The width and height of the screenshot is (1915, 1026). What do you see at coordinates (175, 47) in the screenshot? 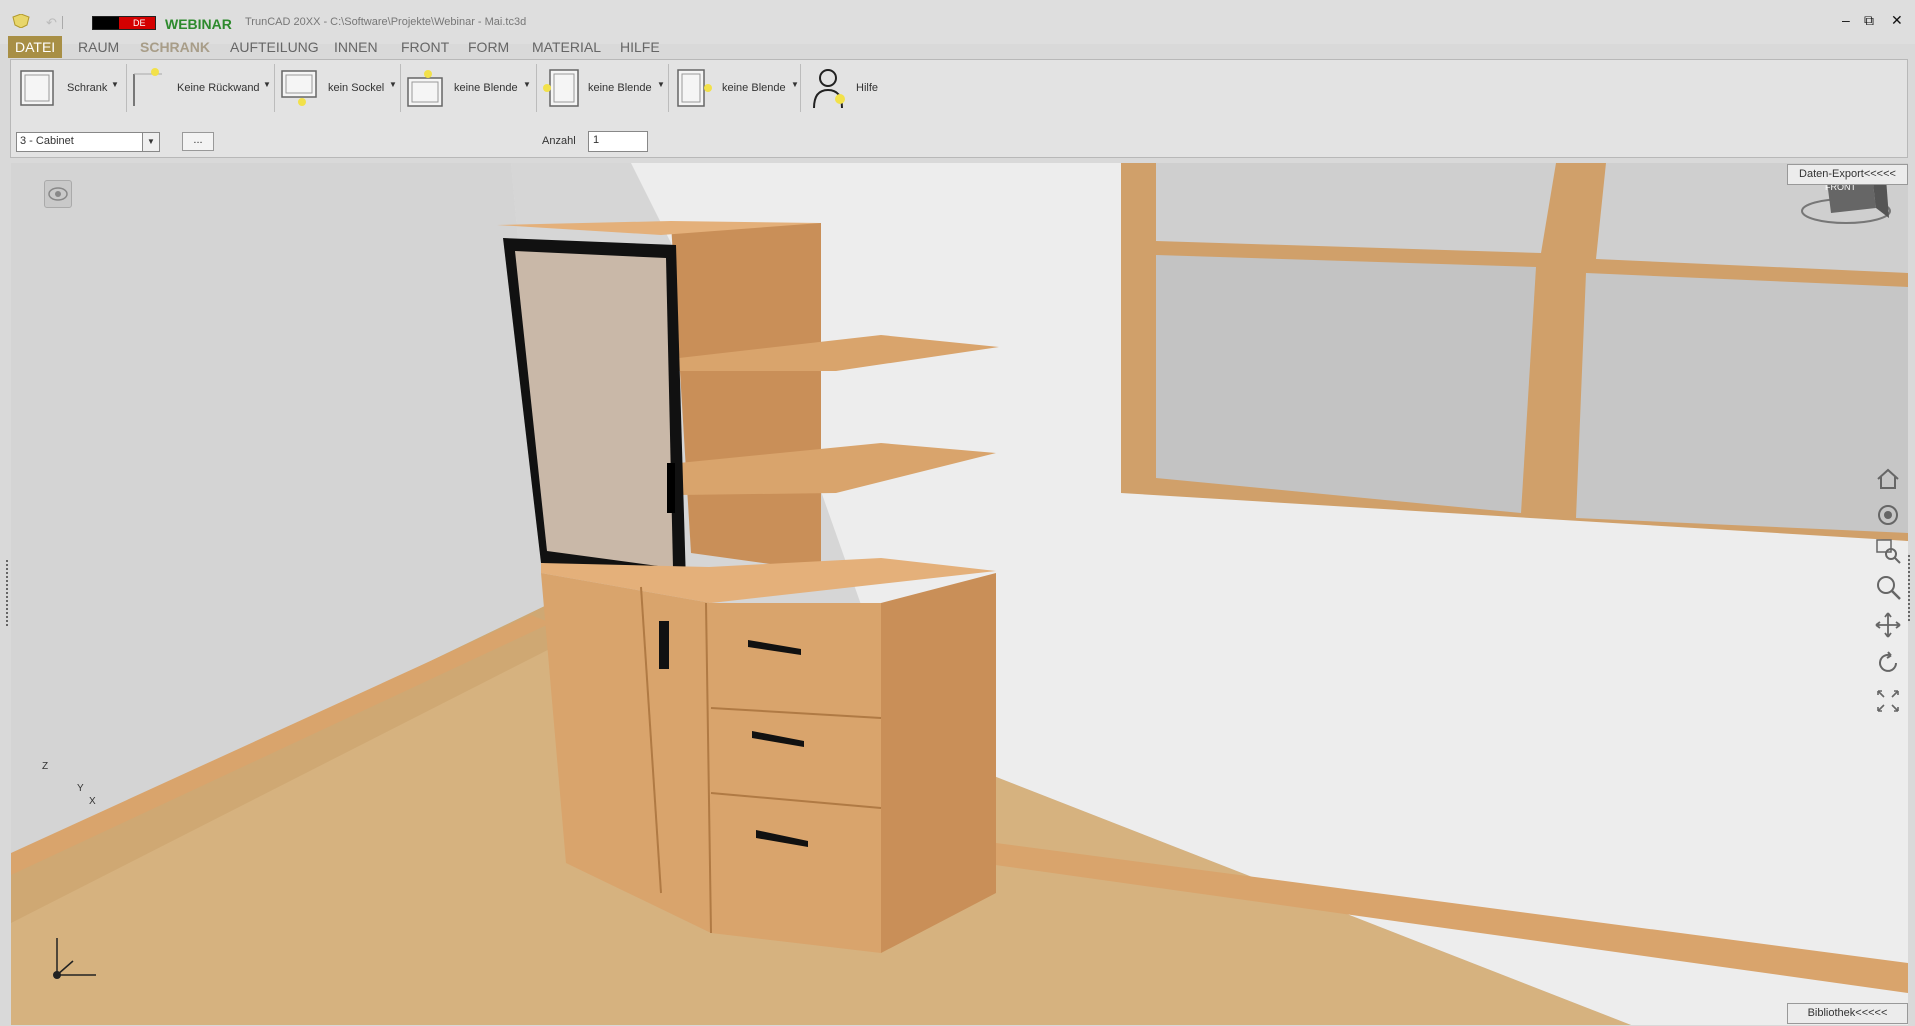
I see `menu-schrank: SCHRANK` at bounding box center [175, 47].